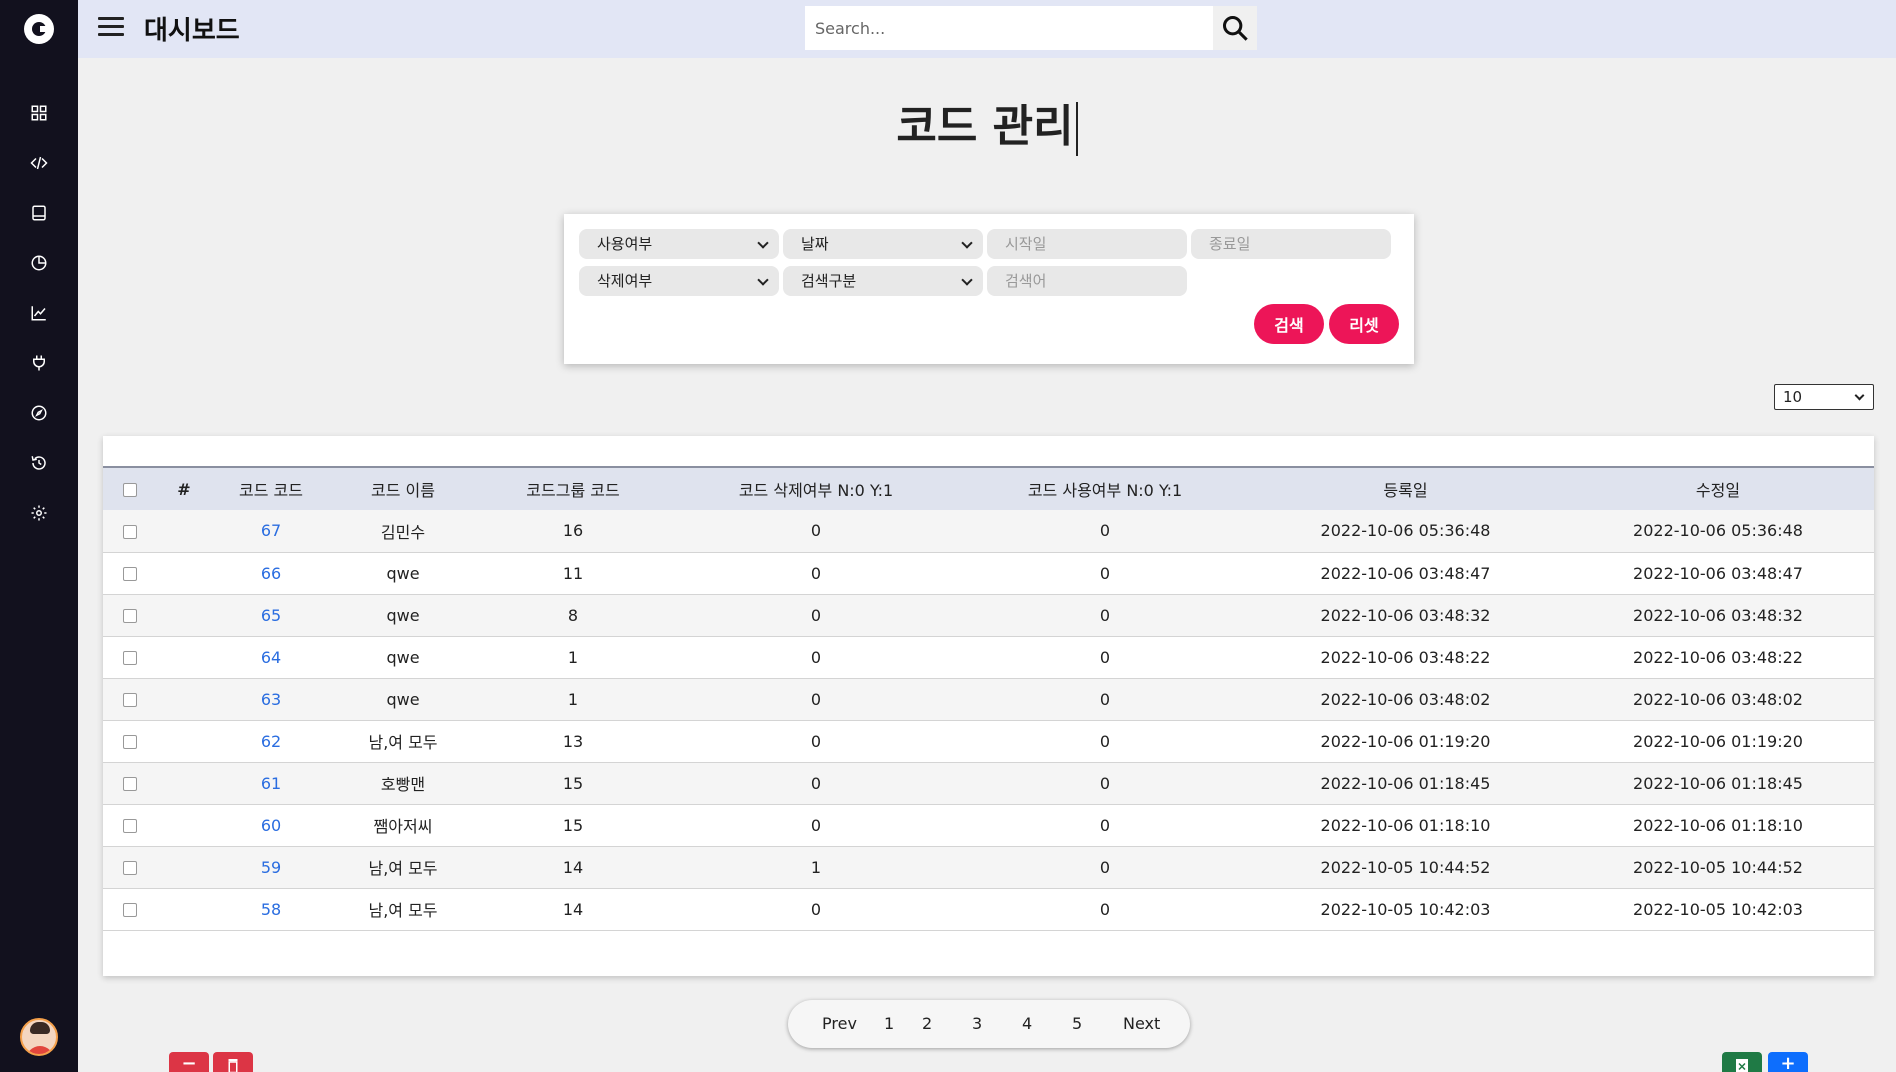  I want to click on updated-date-cell-text: 2022-10-06 03:48:22, so click(1718, 657).